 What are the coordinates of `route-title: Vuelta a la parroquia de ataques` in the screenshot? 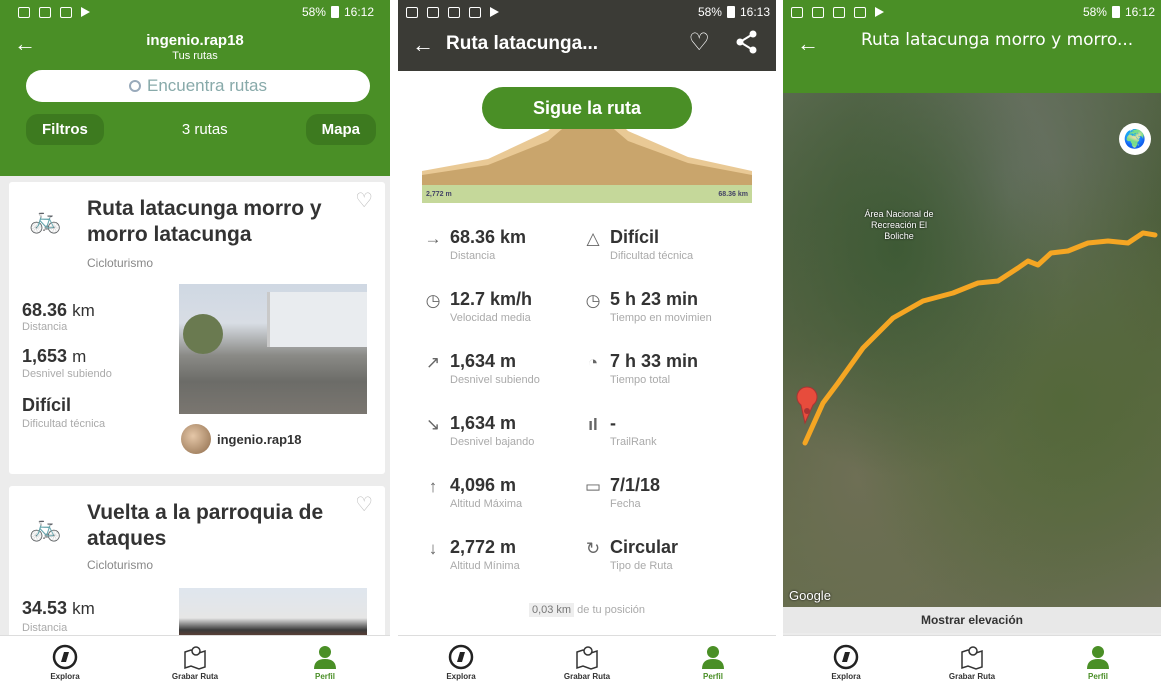 It's located at (217, 526).